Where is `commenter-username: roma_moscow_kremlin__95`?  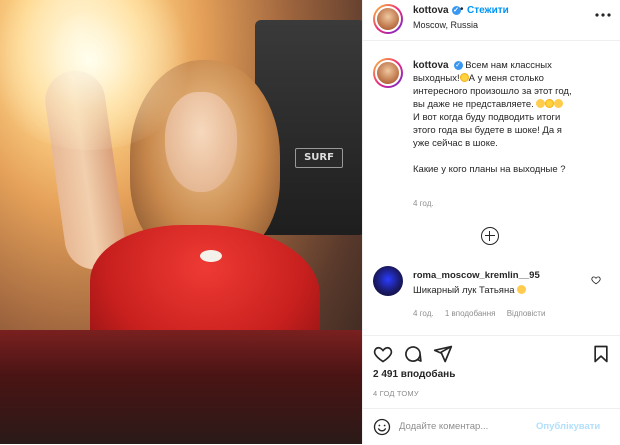
commenter-username: roma_moscow_kremlin__95 is located at coordinates (476, 275).